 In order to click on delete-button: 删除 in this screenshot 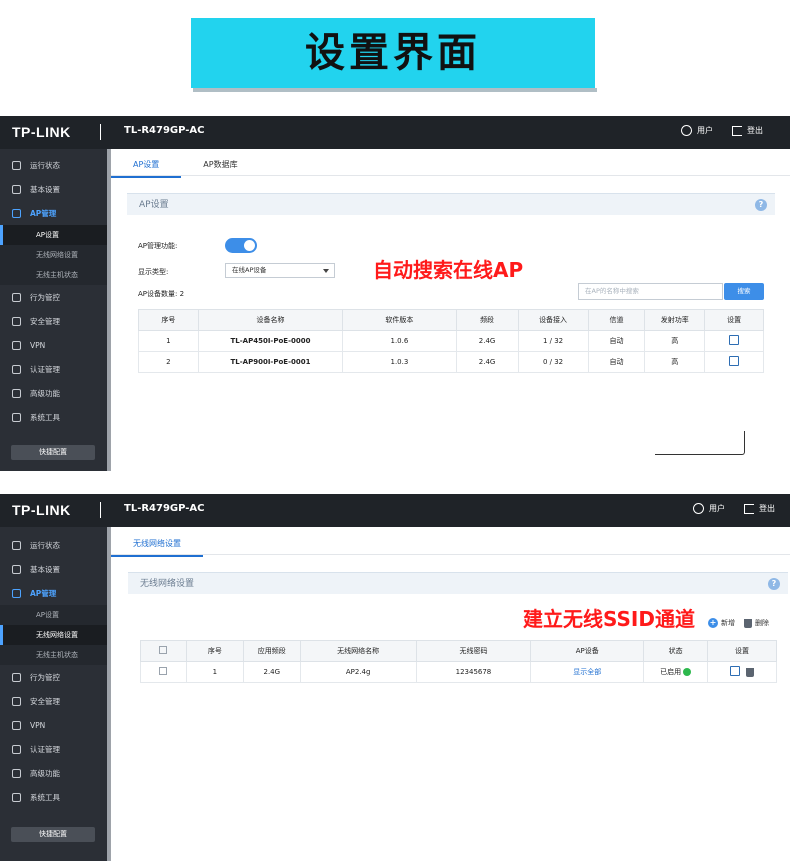, I will do `click(756, 623)`.